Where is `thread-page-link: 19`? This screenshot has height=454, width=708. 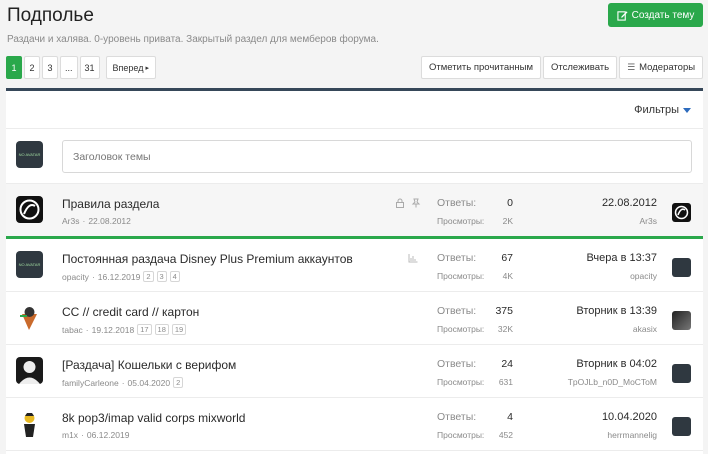 thread-page-link: 19 is located at coordinates (179, 329).